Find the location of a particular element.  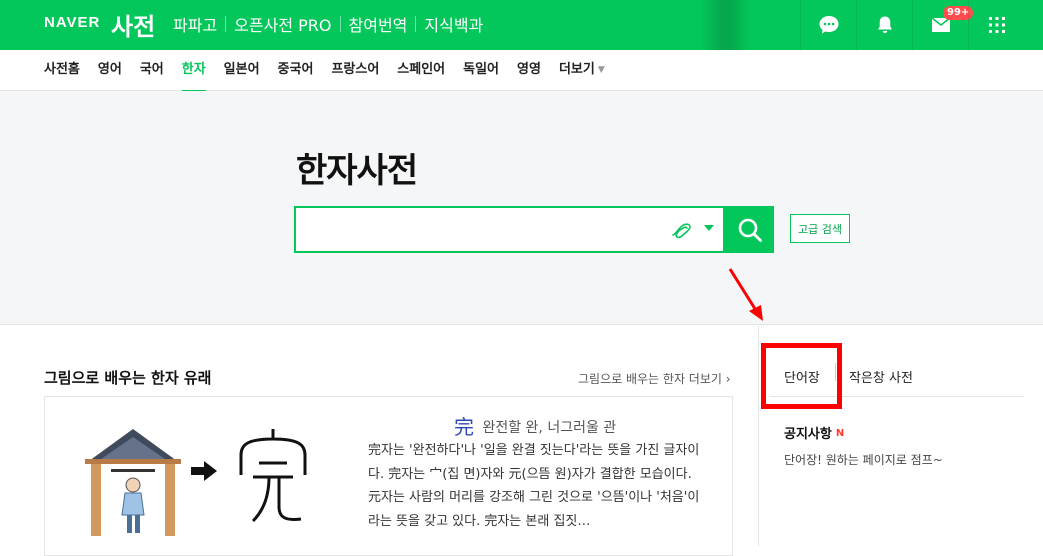

top-nav: 파파고 오픈사전 PRO 참여번역 지식백과 is located at coordinates (332, 24).